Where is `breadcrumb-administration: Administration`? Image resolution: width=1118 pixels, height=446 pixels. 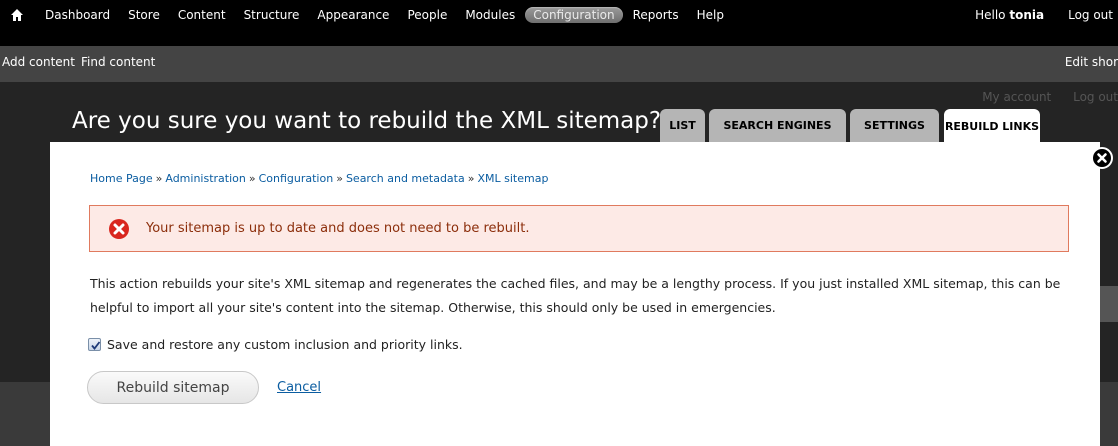
breadcrumb-administration: Administration is located at coordinates (205, 178).